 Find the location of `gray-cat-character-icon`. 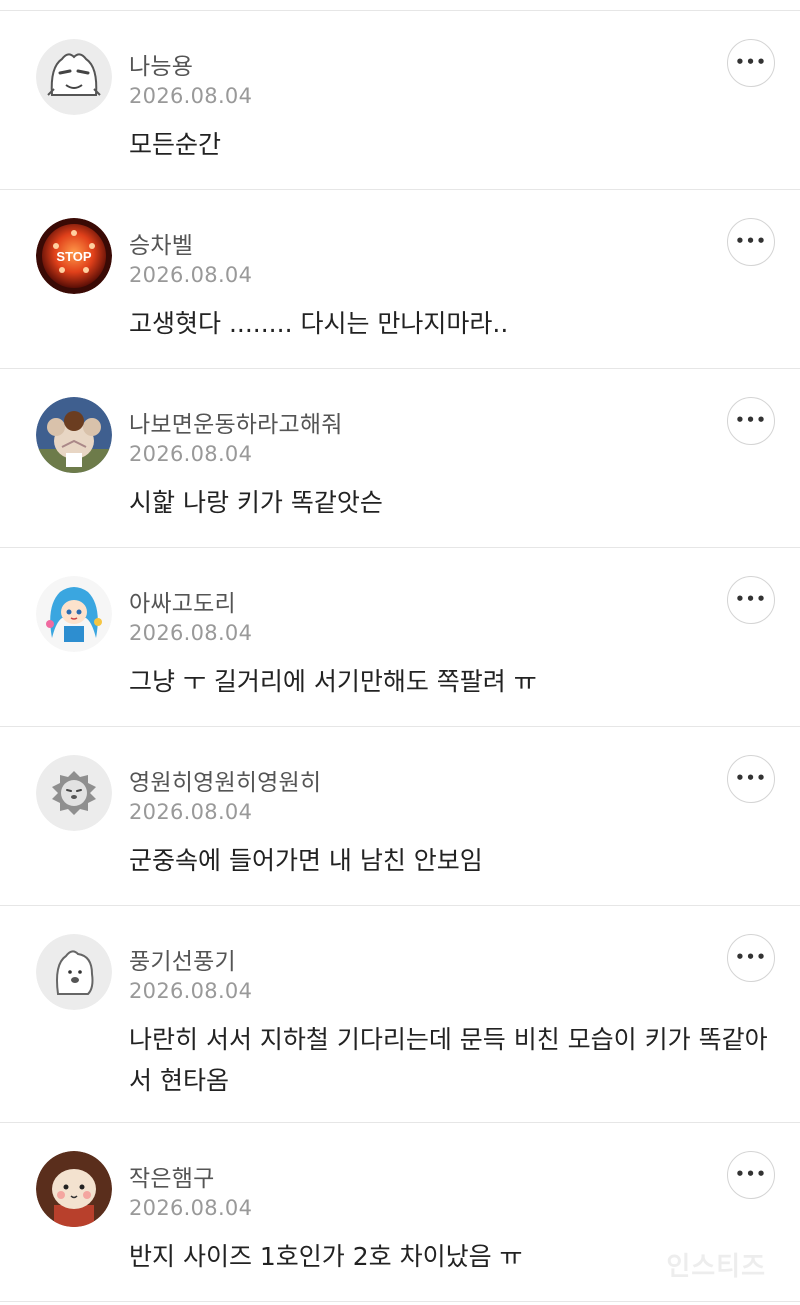

gray-cat-character-icon is located at coordinates (74, 77).